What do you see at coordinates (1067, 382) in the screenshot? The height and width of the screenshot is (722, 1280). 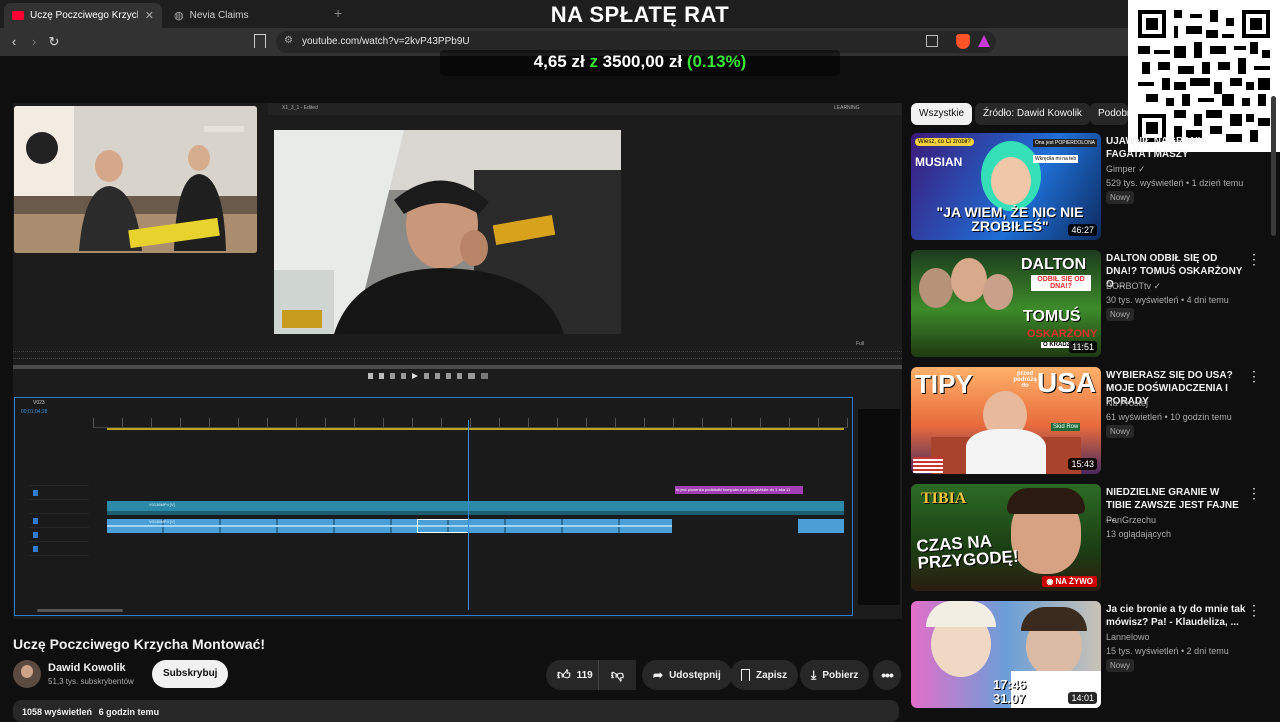 I see `thumb-headline-2: USA` at bounding box center [1067, 382].